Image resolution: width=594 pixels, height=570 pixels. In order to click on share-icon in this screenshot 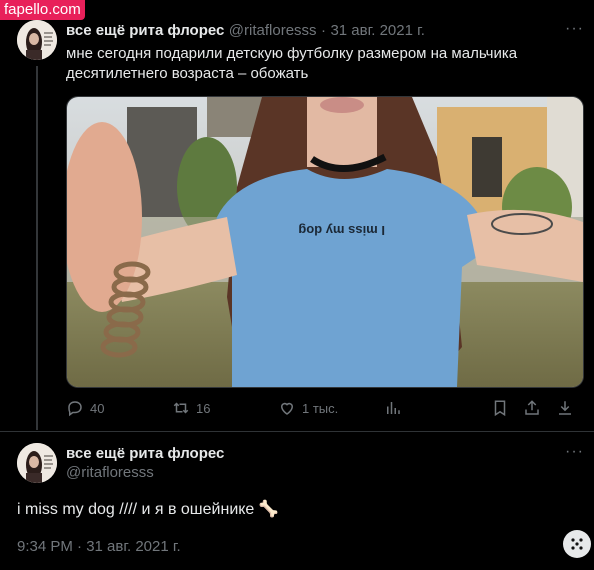, I will do `click(532, 407)`.